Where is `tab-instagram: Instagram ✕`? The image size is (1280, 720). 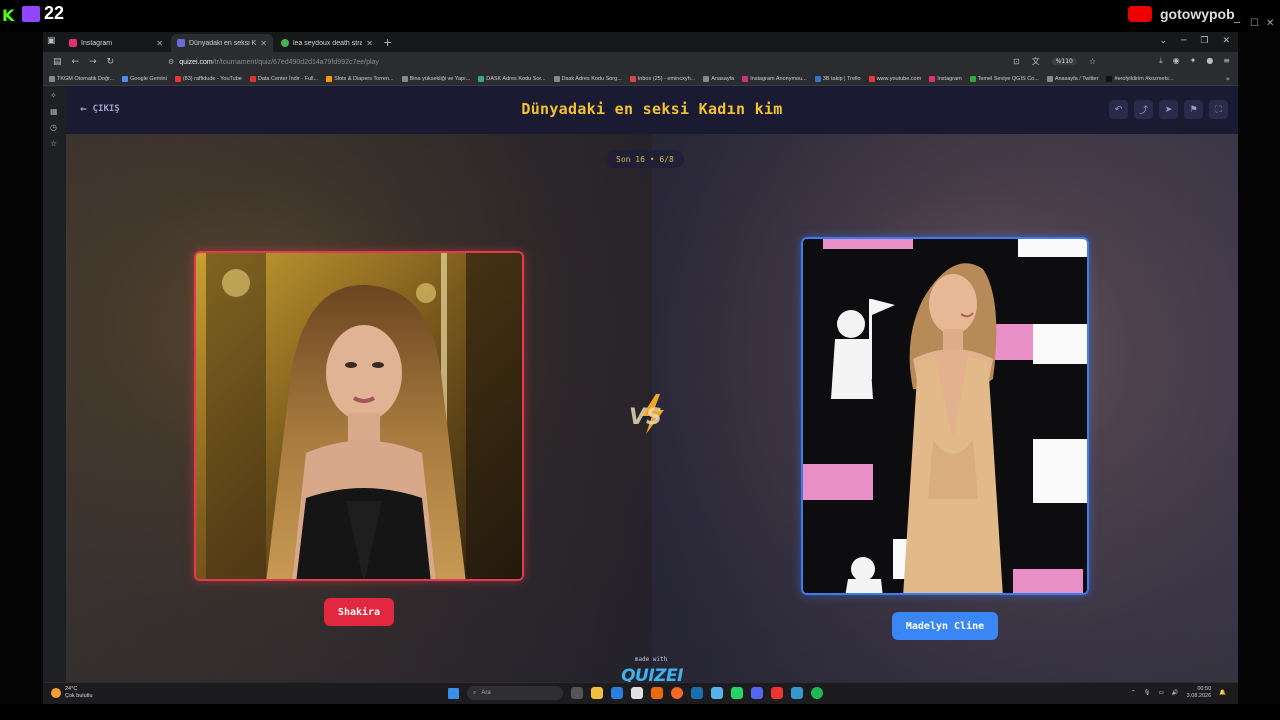
tab-instagram: Instagram ✕ is located at coordinates (116, 43).